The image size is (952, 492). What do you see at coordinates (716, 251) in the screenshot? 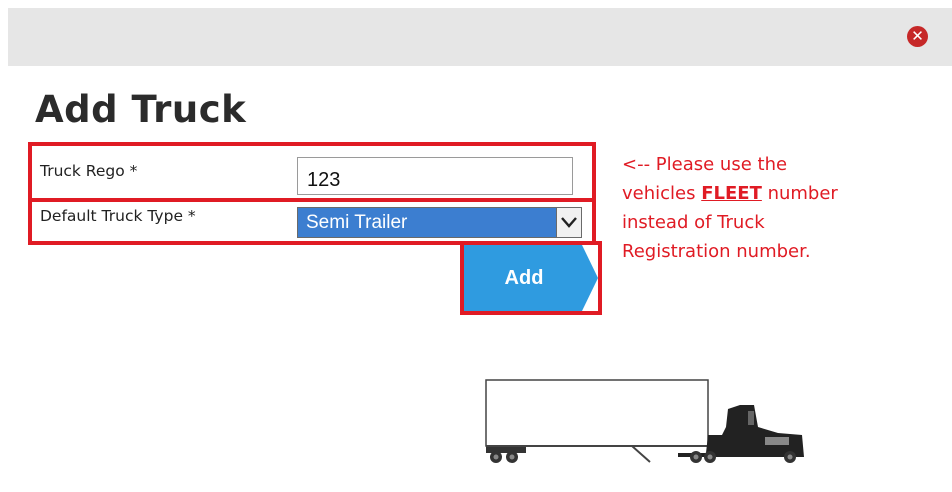
I see `note-line-4: Registration number.` at bounding box center [716, 251].